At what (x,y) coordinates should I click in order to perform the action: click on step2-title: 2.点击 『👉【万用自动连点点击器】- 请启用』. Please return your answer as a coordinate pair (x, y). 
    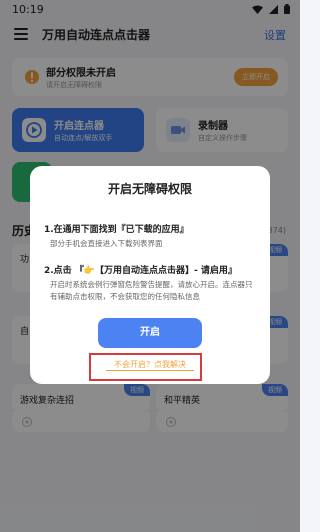
    Looking at the image, I should click on (140, 271).